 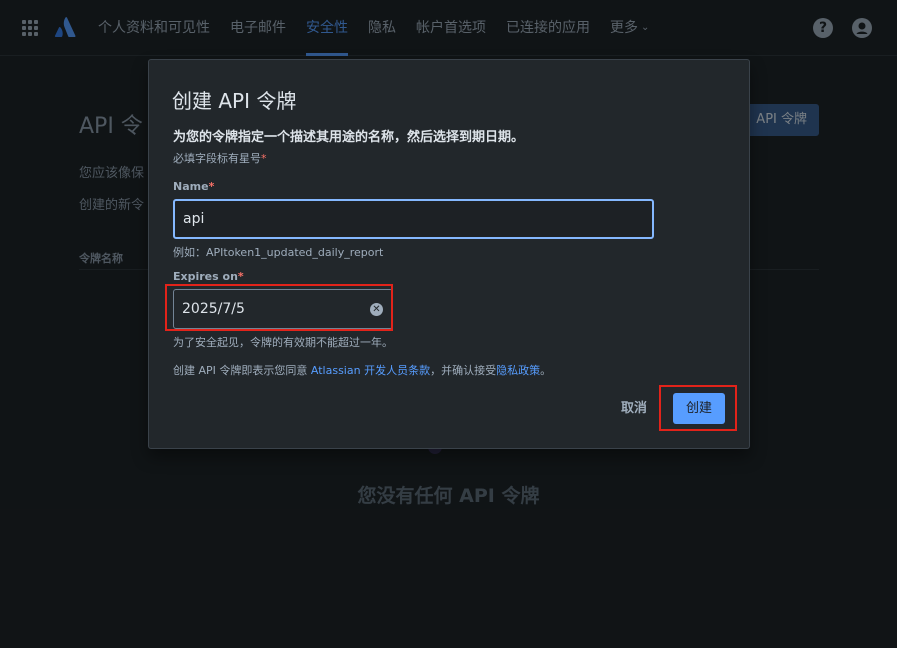 What do you see at coordinates (518, 370) in the screenshot?
I see `privacy-policy-link: 隐私政策` at bounding box center [518, 370].